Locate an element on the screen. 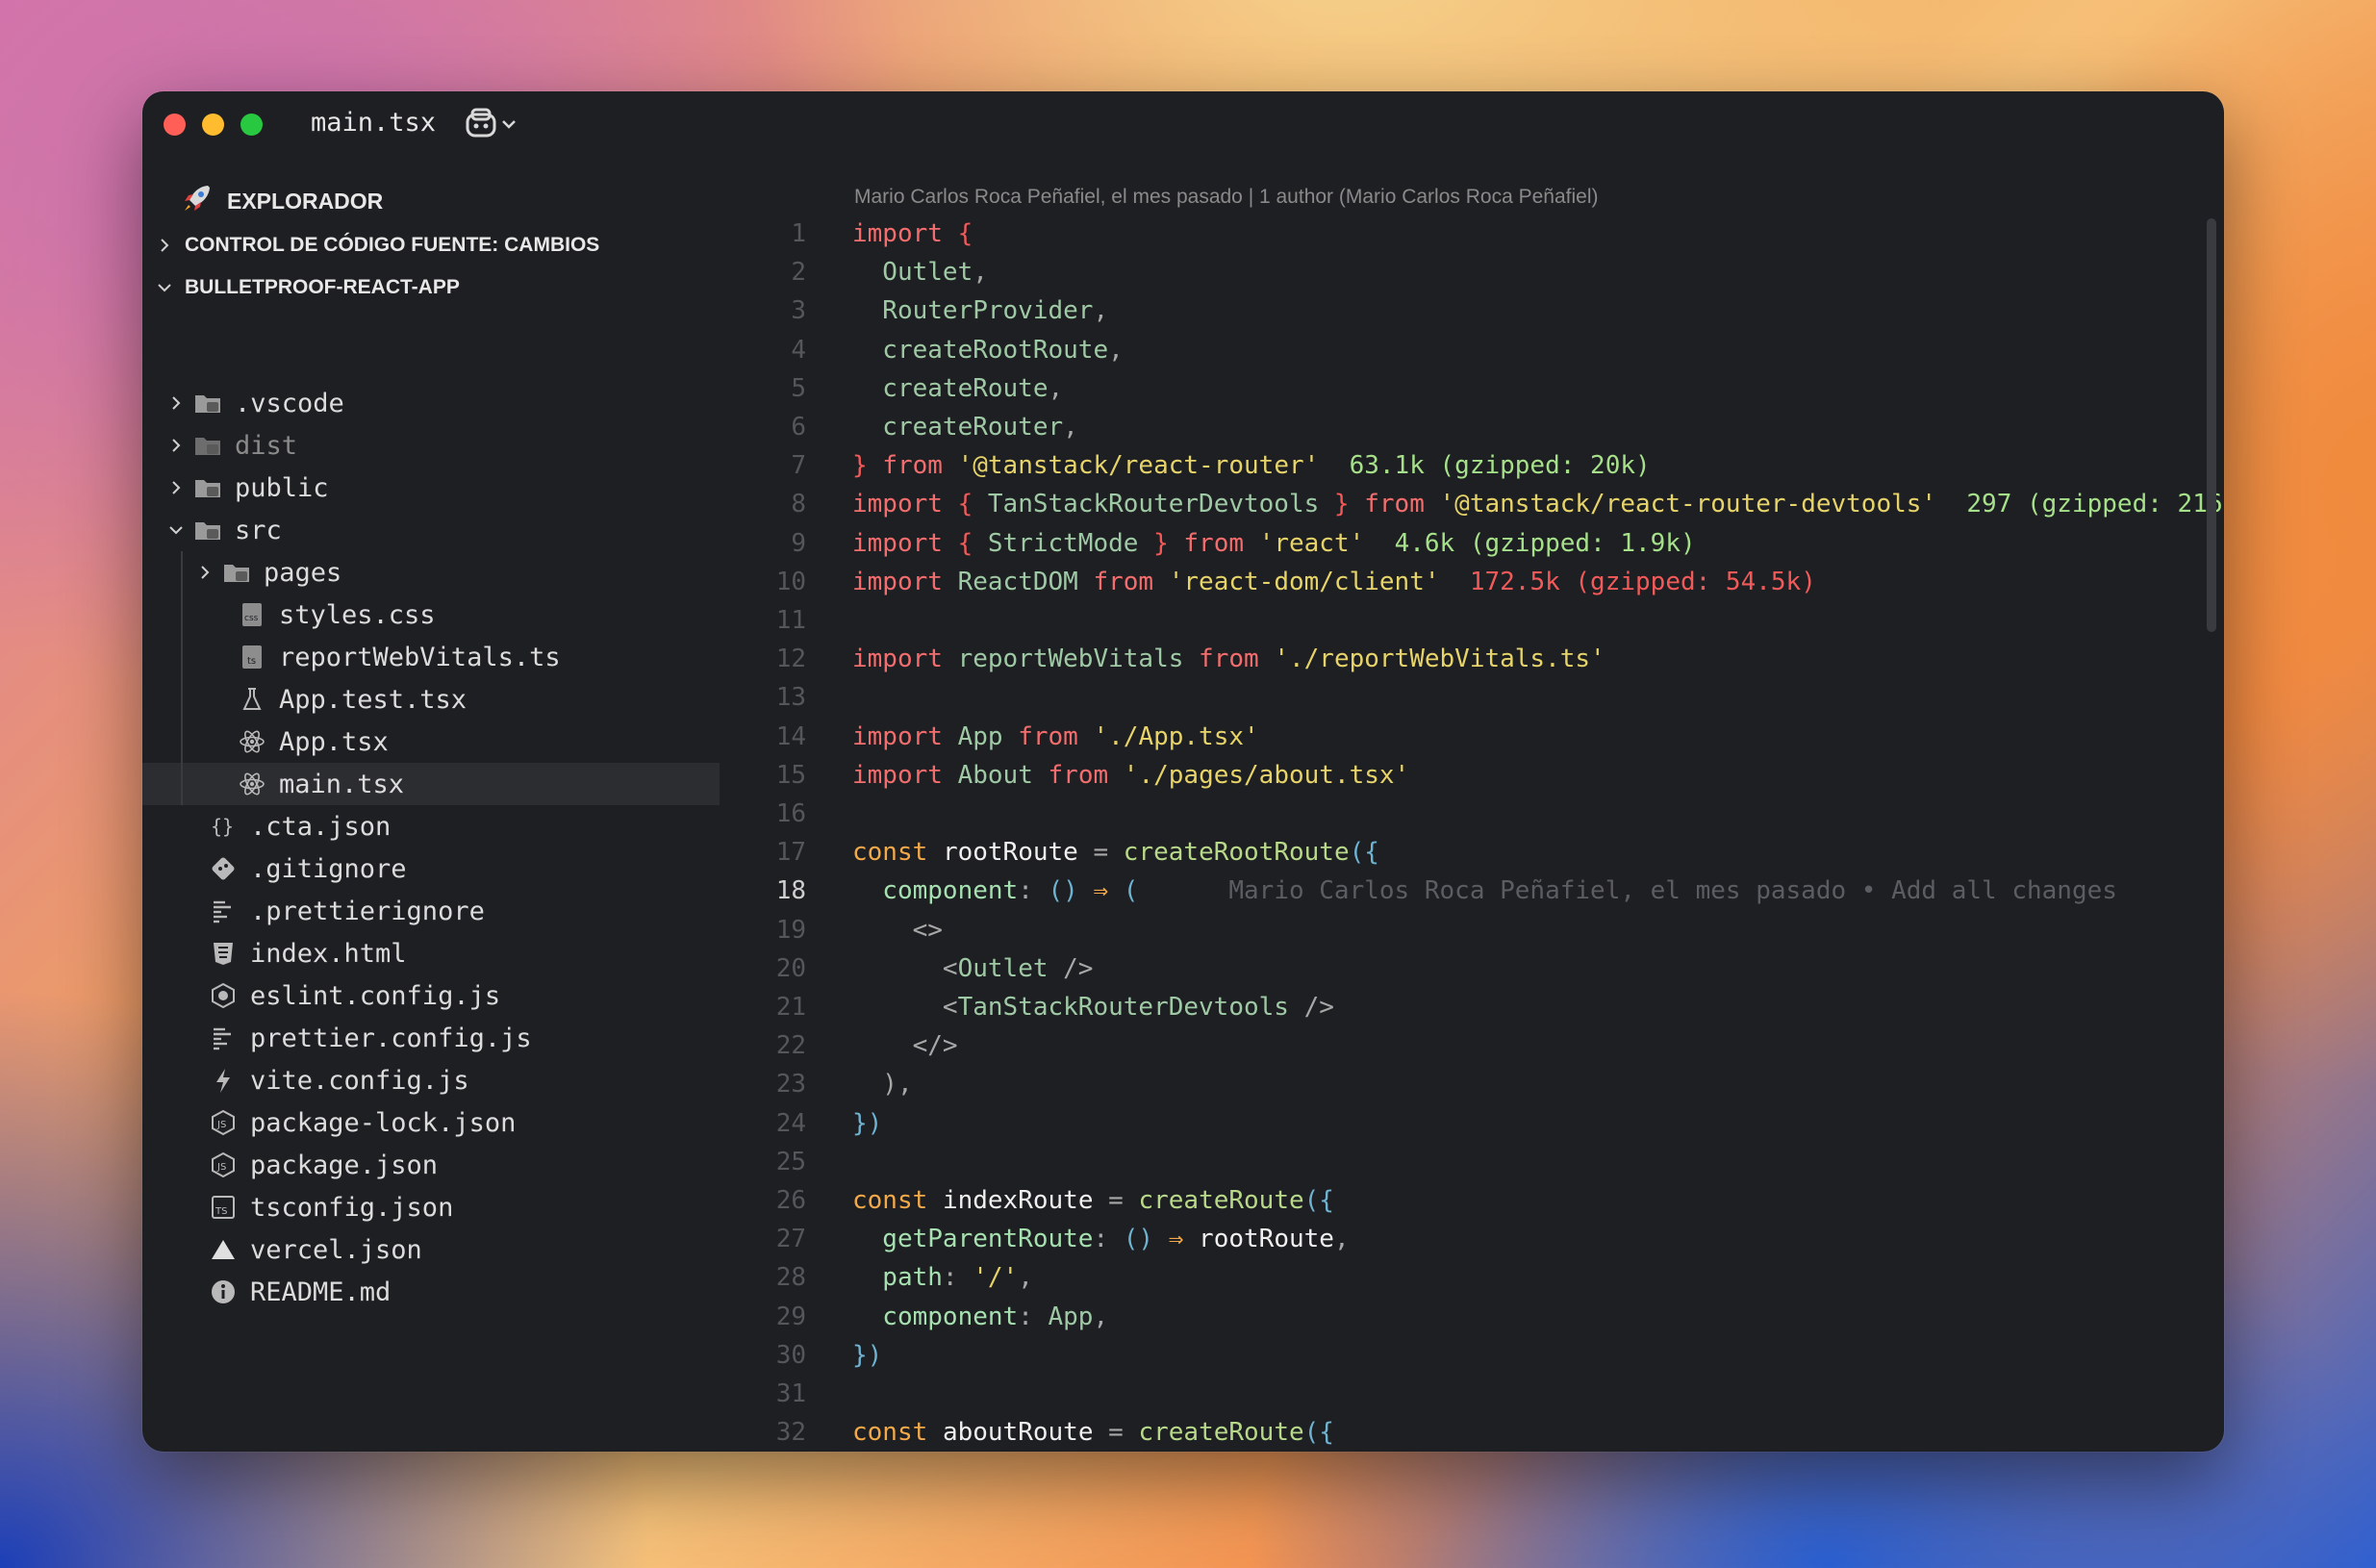 The height and width of the screenshot is (1568, 2376). code-line: 6 createRouter, is located at coordinates (1472, 427).